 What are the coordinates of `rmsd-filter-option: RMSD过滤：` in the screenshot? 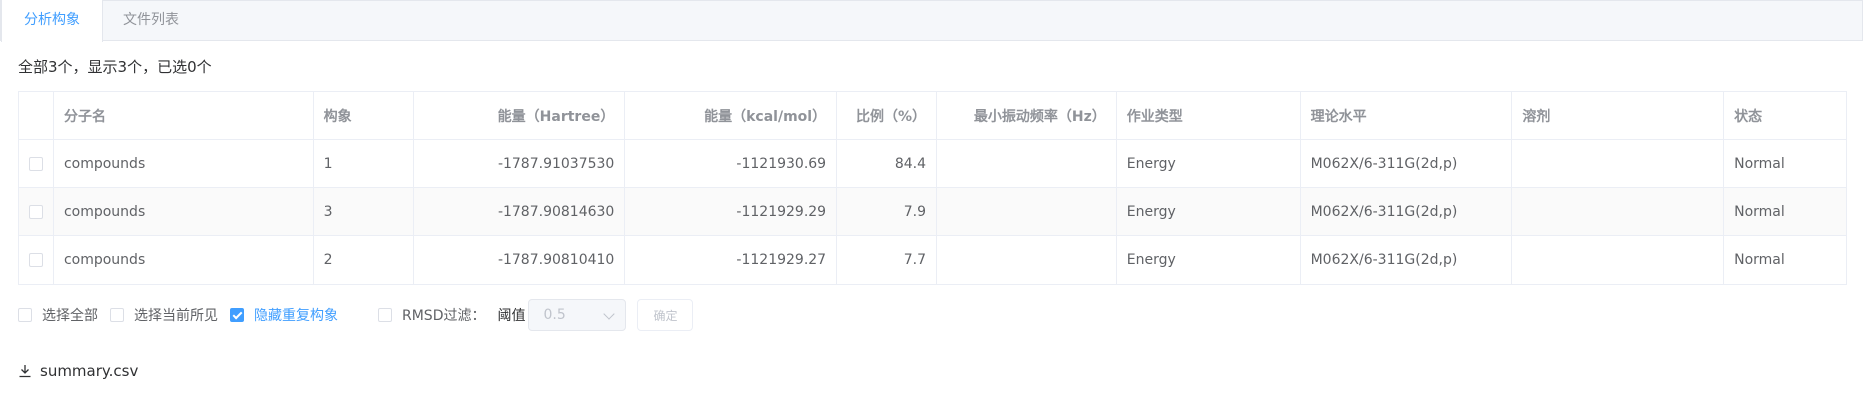 It's located at (431, 315).